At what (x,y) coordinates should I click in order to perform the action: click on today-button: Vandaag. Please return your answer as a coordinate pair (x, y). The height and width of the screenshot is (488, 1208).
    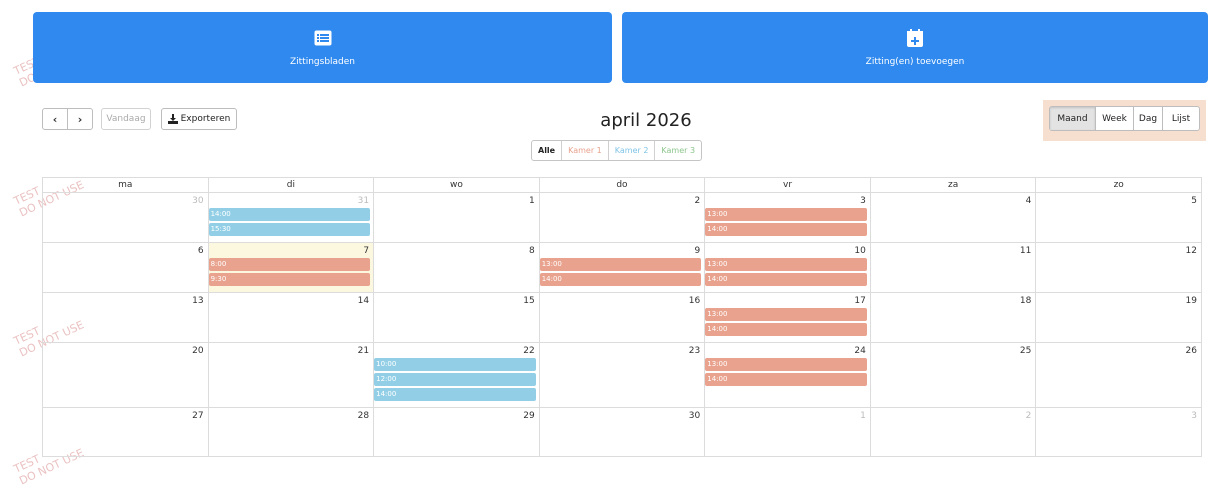
    Looking at the image, I should click on (126, 119).